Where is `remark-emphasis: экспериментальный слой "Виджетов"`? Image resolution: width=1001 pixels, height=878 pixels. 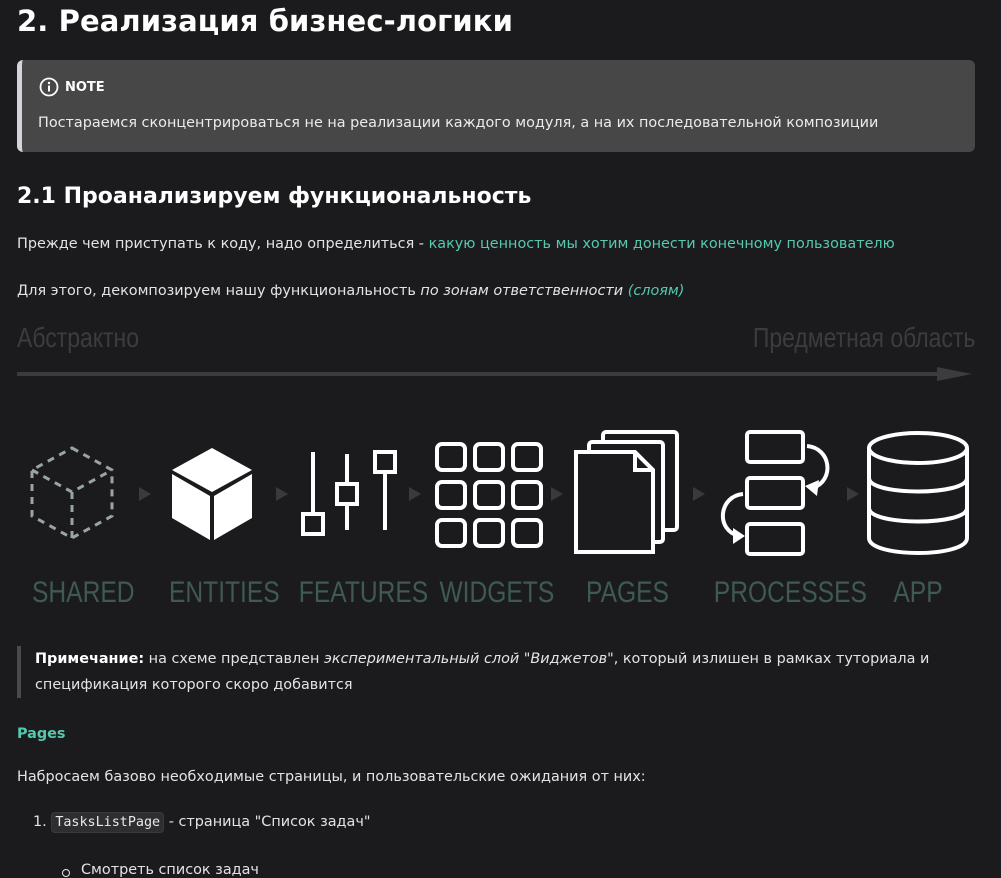
remark-emphasis: экспериментальный слой "Виджетов" is located at coordinates (469, 659).